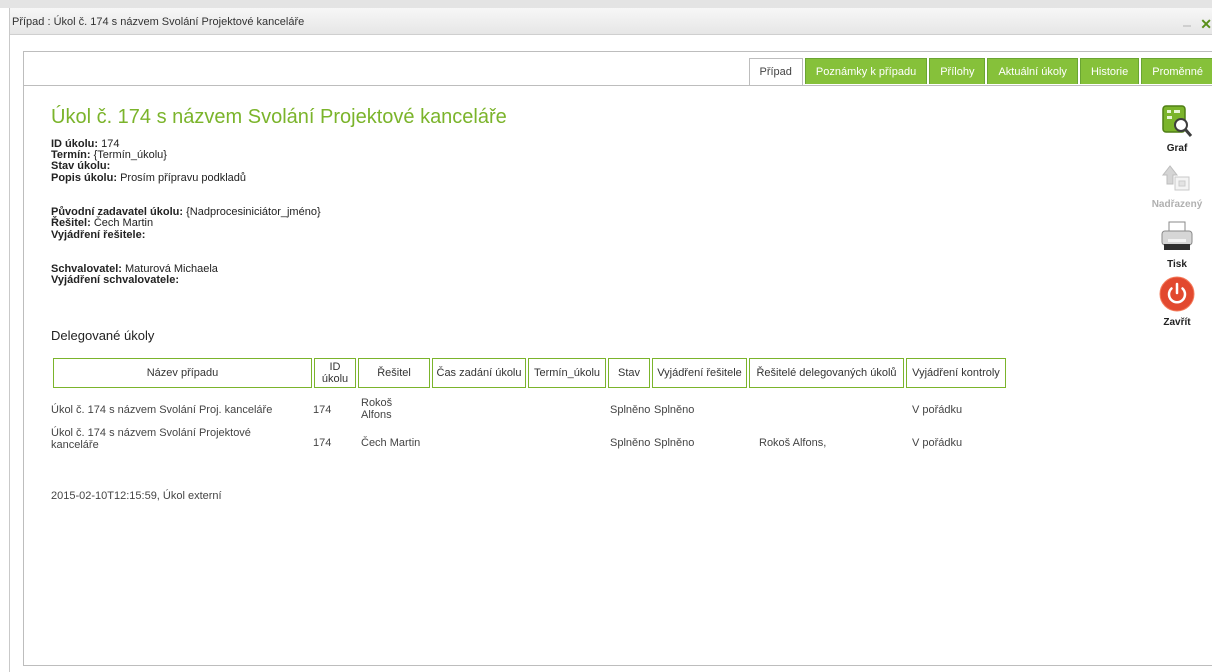 The width and height of the screenshot is (1212, 672). What do you see at coordinates (606, 4) in the screenshot?
I see `top-strip` at bounding box center [606, 4].